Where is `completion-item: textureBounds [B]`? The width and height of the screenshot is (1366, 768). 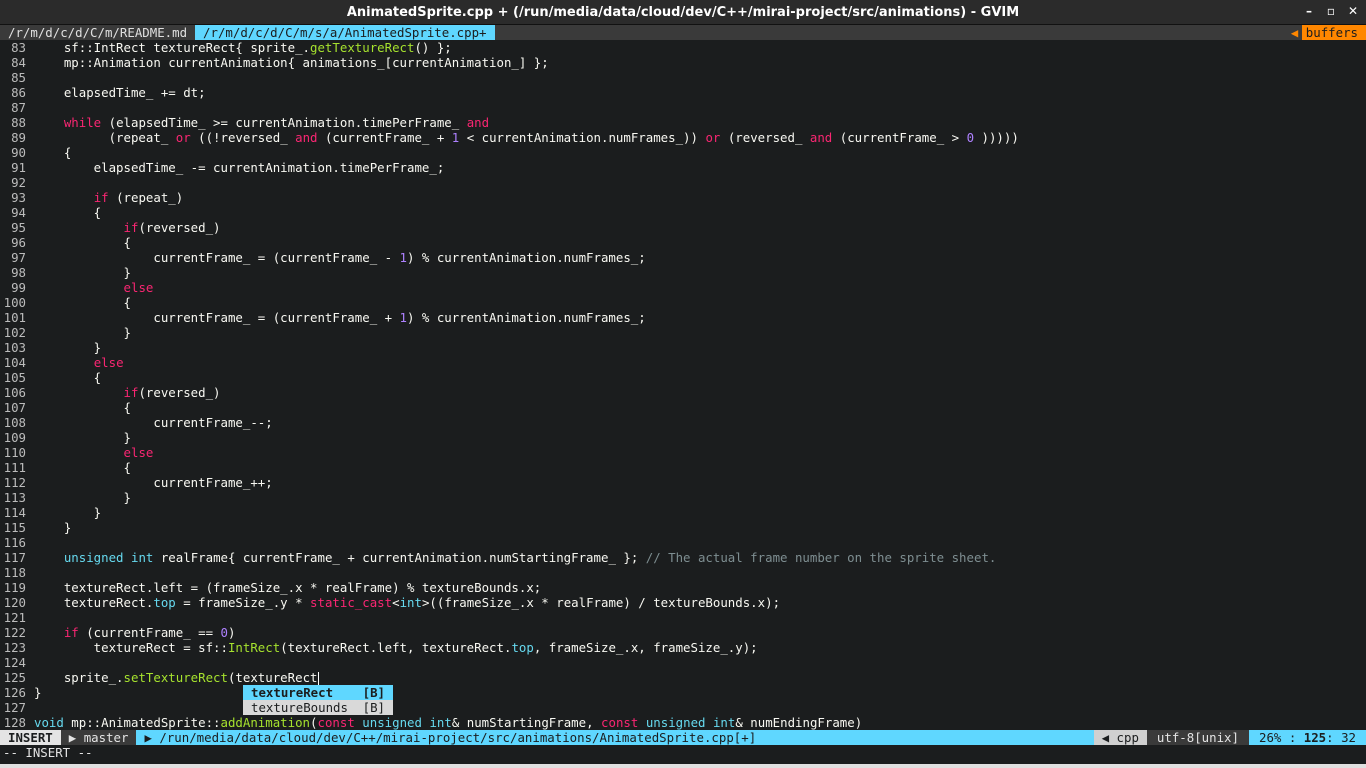
completion-item: textureBounds [B] is located at coordinates (318, 707).